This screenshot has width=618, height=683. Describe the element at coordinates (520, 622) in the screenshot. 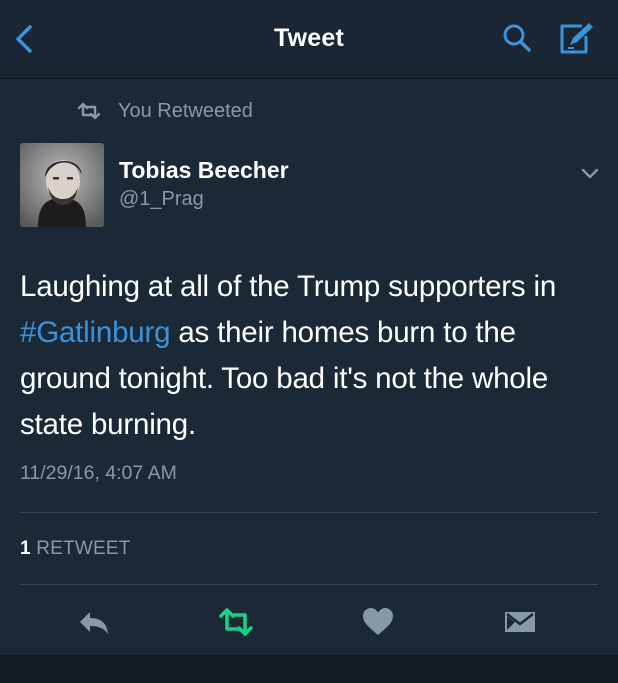

I see `direct-message-icon` at that location.